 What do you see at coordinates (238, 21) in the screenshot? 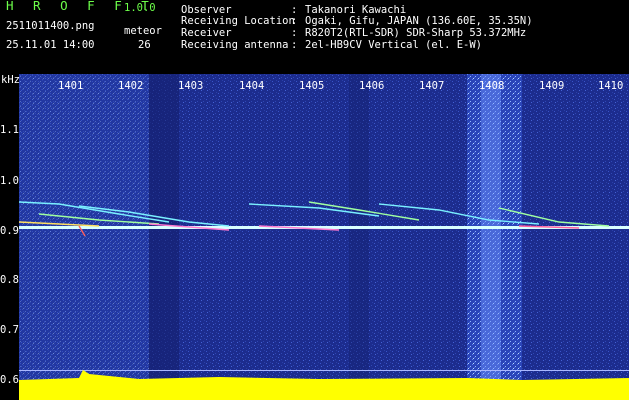
I see `location-label: Receiving Location` at bounding box center [238, 21].